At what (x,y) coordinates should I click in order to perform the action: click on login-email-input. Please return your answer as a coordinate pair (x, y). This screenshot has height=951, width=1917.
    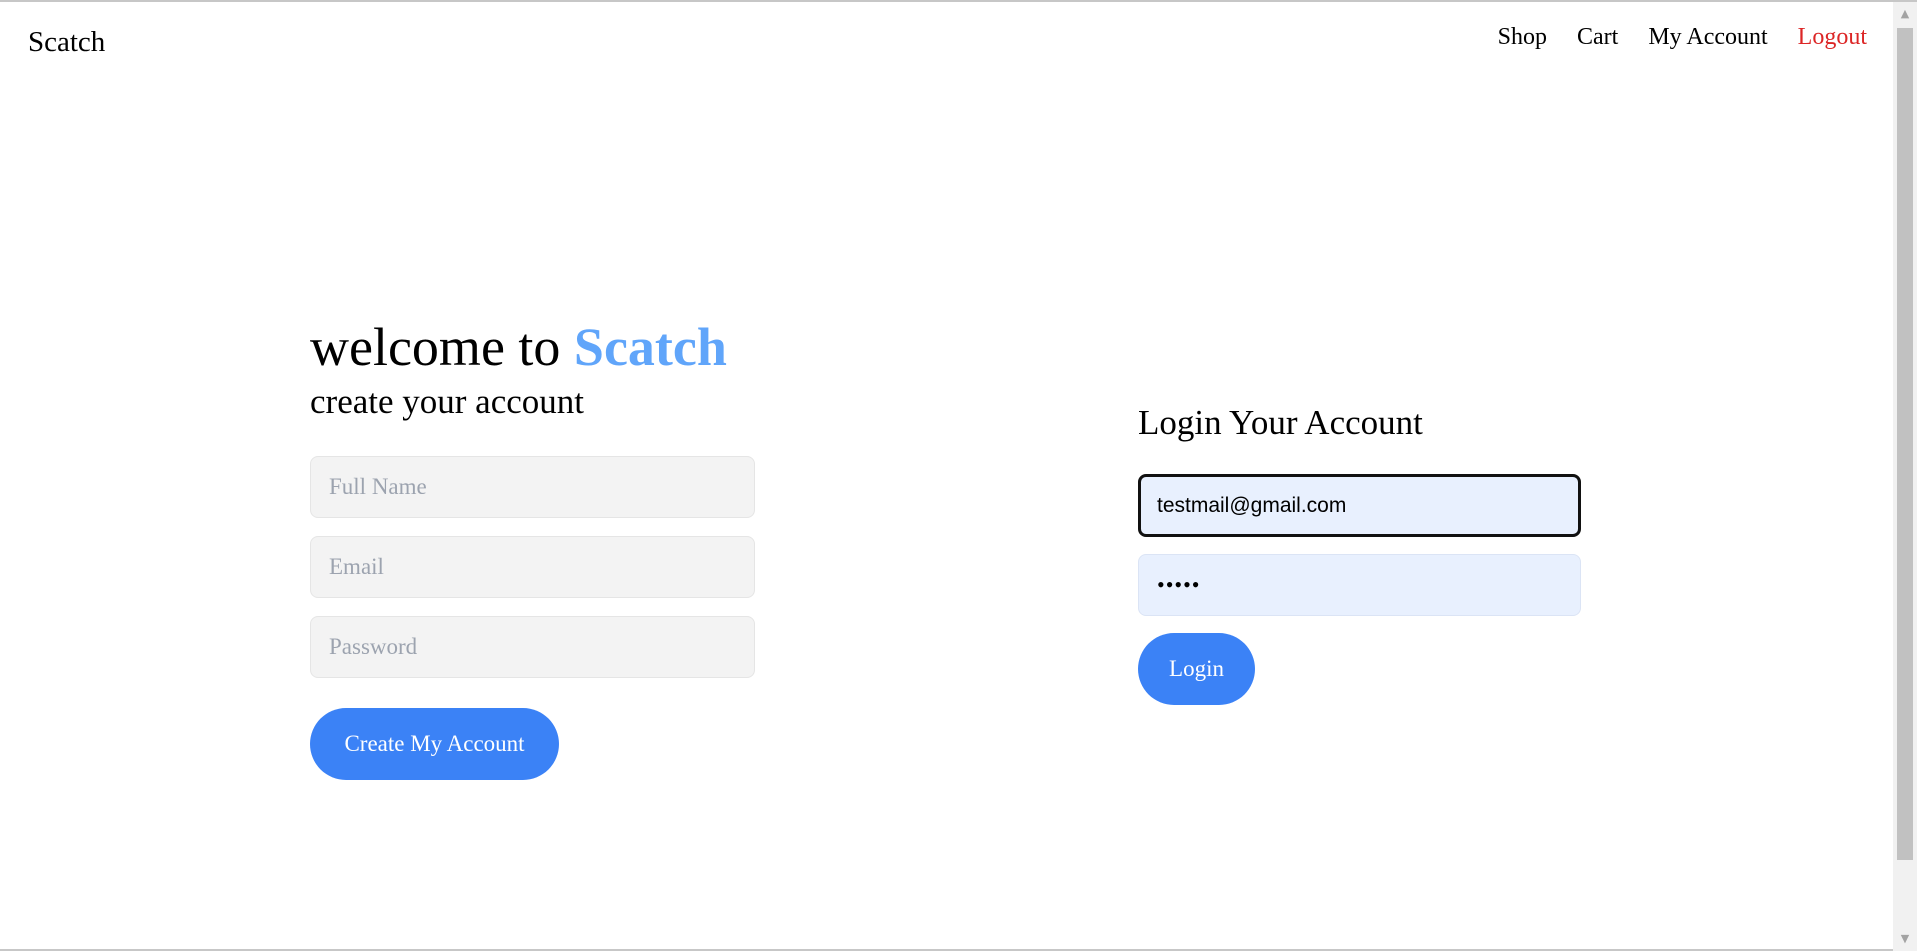
    Looking at the image, I should click on (1359, 505).